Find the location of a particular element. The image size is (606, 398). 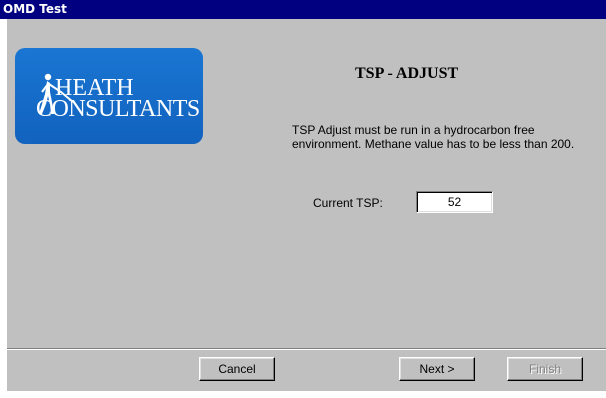

next-button: Next > is located at coordinates (437, 369).